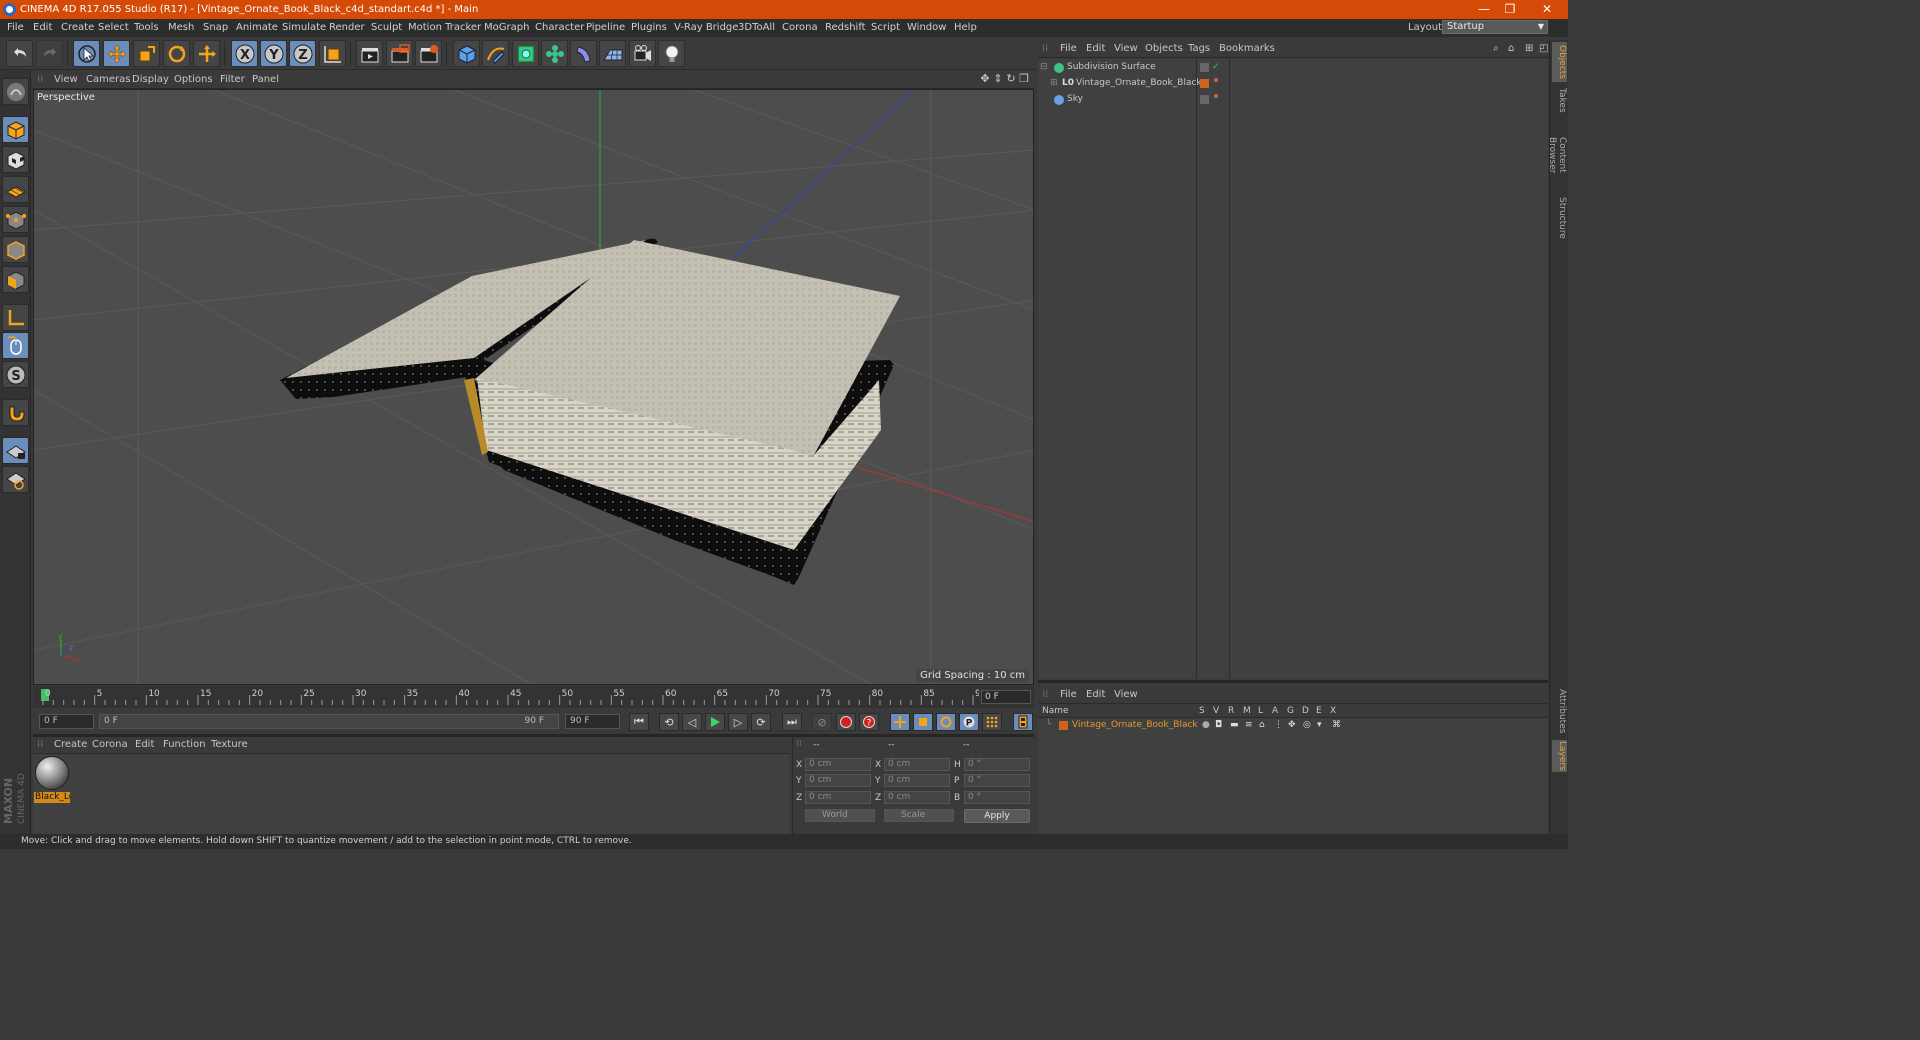  Describe the element at coordinates (1068, 48) in the screenshot. I see `objects-menu-file: File` at that location.